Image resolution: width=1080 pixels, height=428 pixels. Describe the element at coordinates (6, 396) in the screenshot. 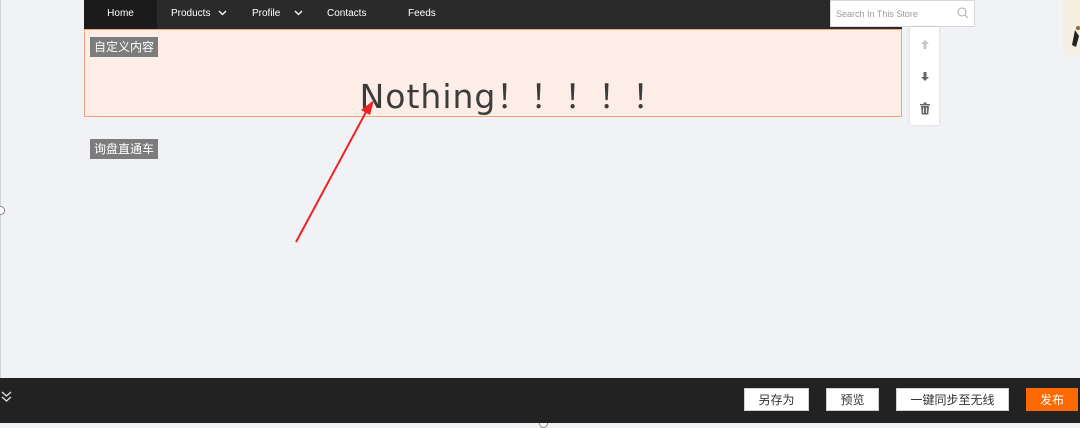

I see `double-chevron-down-icon` at that location.